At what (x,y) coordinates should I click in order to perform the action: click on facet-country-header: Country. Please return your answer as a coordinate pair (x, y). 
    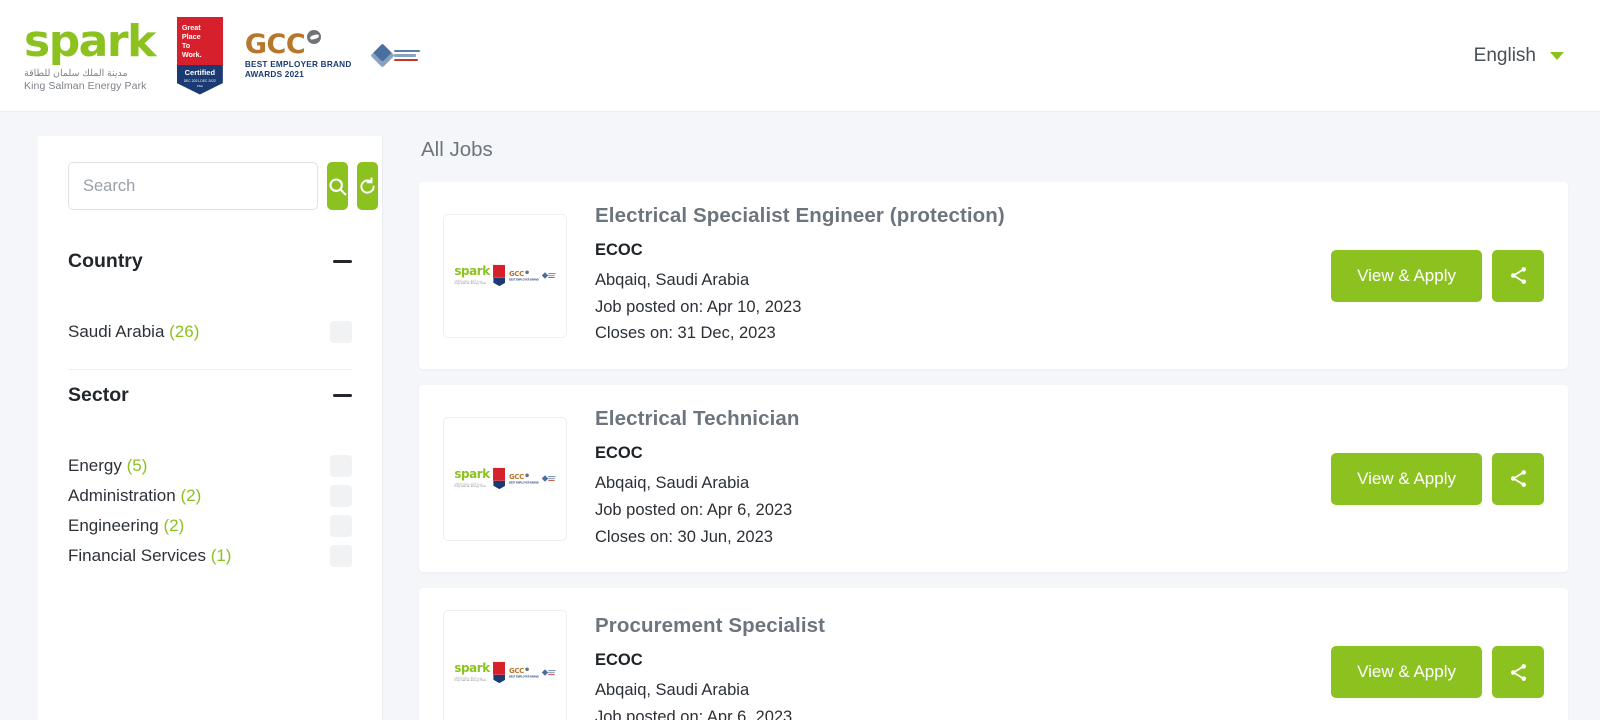
    Looking at the image, I should click on (210, 265).